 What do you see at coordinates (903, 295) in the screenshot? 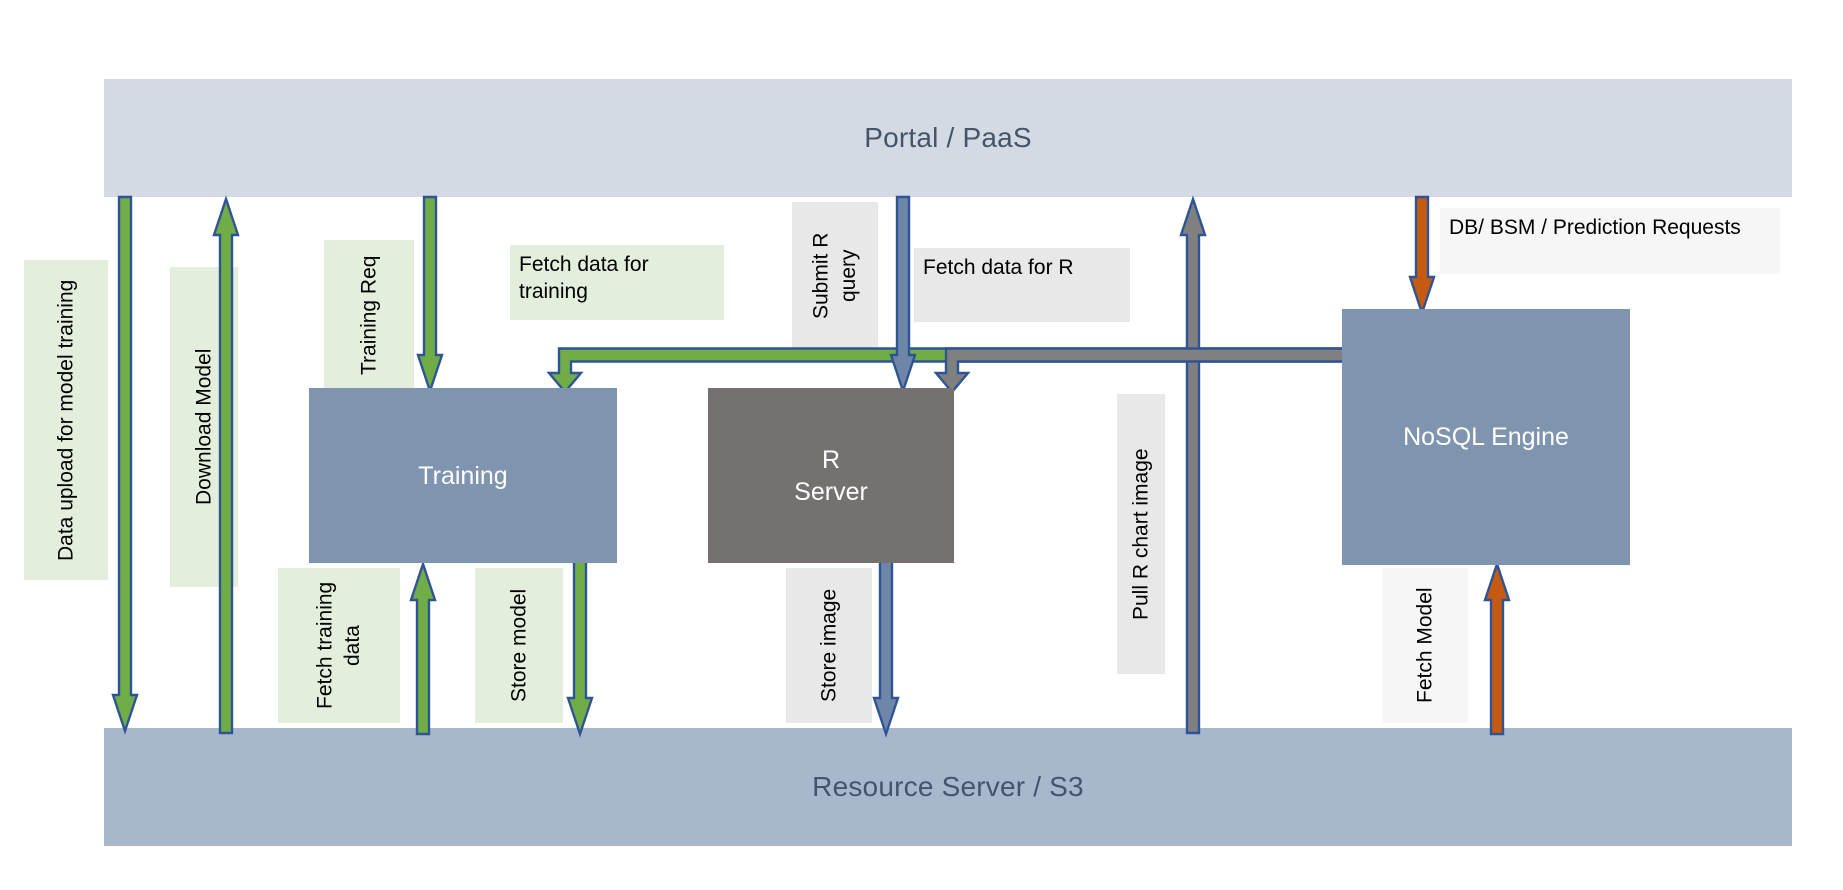
I see `arrow-submit-r-query` at bounding box center [903, 295].